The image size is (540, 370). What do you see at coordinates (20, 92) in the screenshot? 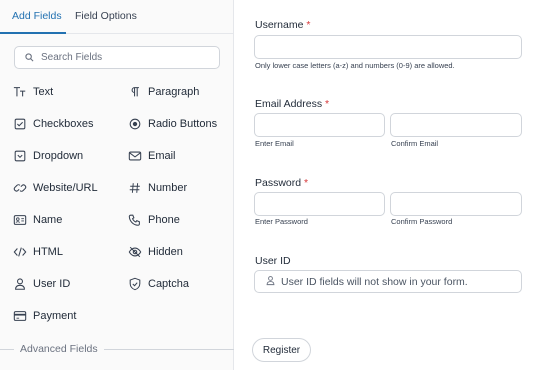
I see `text-icon` at bounding box center [20, 92].